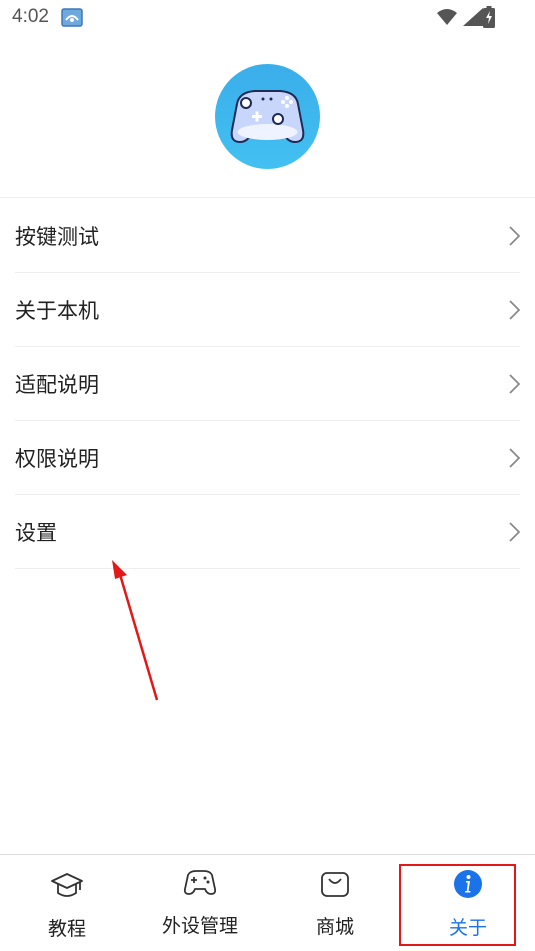 This screenshot has height=951, width=535. I want to click on tab-label: 外设管理, so click(199, 926).